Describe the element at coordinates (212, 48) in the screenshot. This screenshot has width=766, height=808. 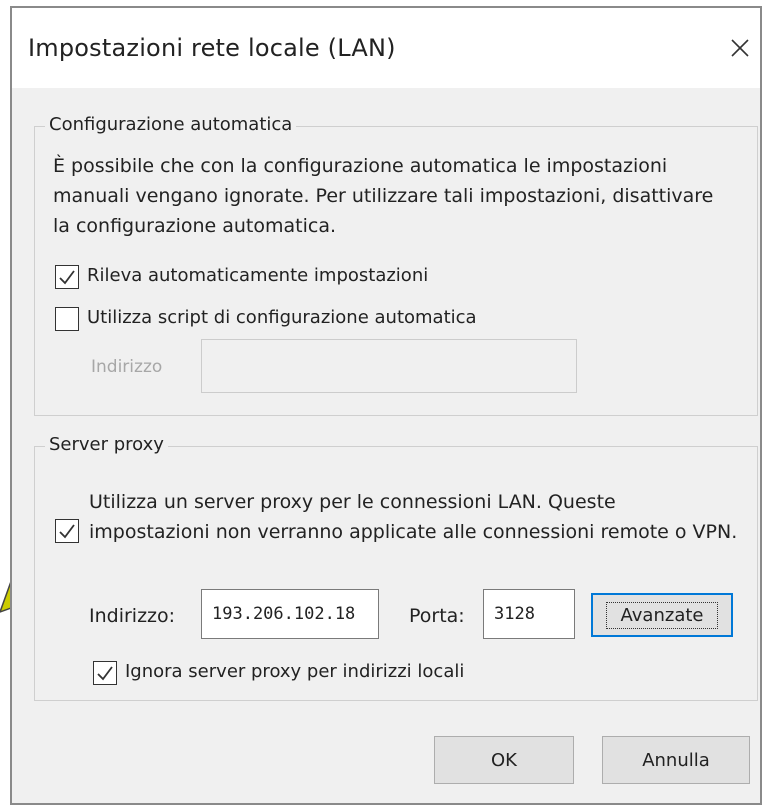
I see `dialog-title: Impostazioni rete locale (LAN)` at that location.